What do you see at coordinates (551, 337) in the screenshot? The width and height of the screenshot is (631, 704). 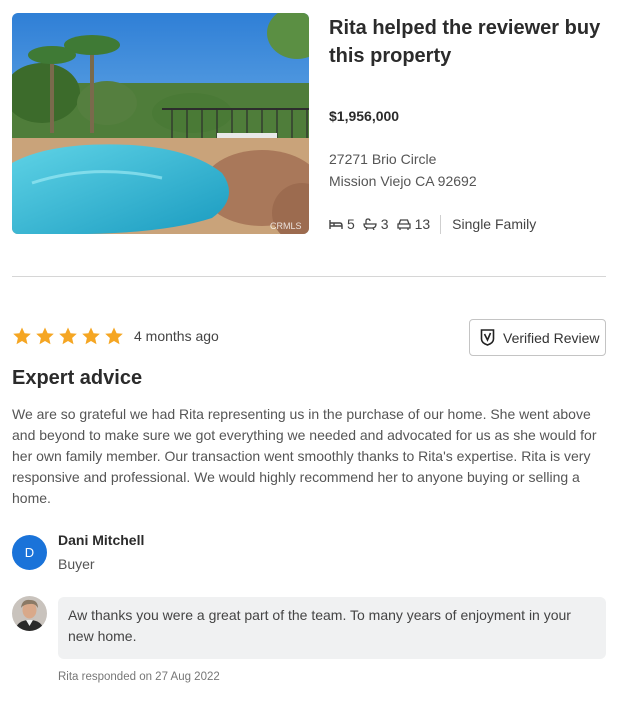 I see `verified-review-label: Verified Review` at bounding box center [551, 337].